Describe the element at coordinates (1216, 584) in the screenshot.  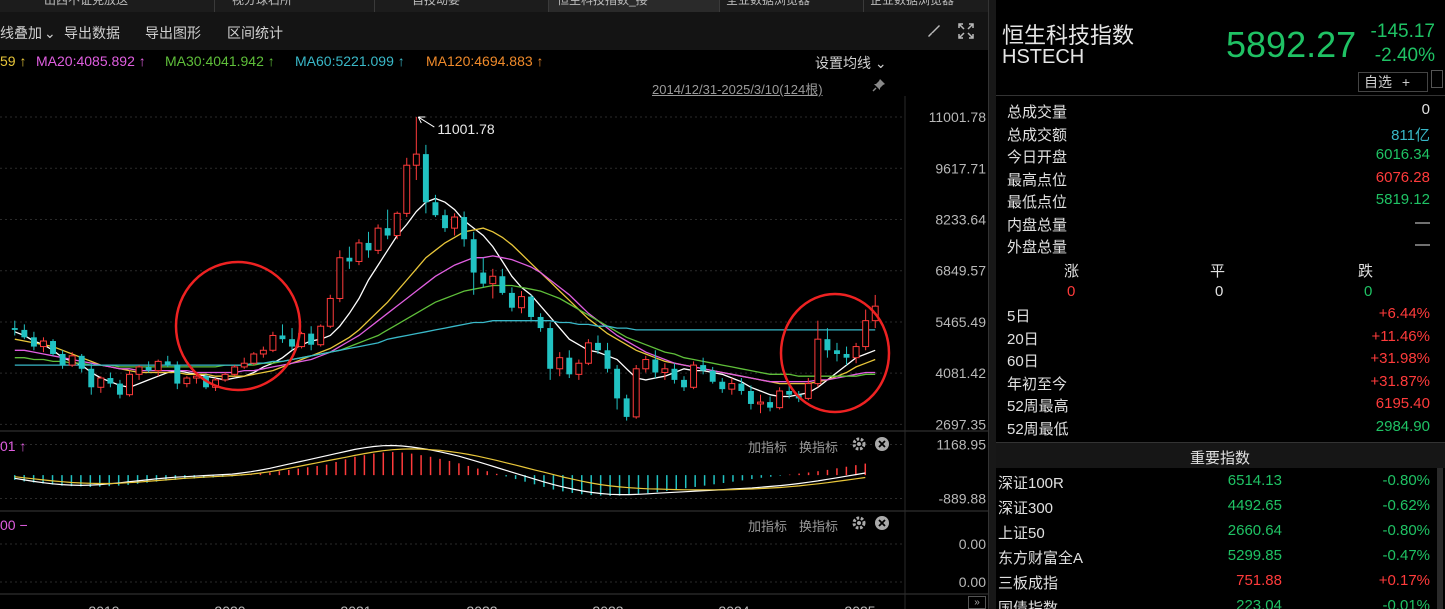
I see `index-row: 三板成指 751.88 +0.17%` at that location.